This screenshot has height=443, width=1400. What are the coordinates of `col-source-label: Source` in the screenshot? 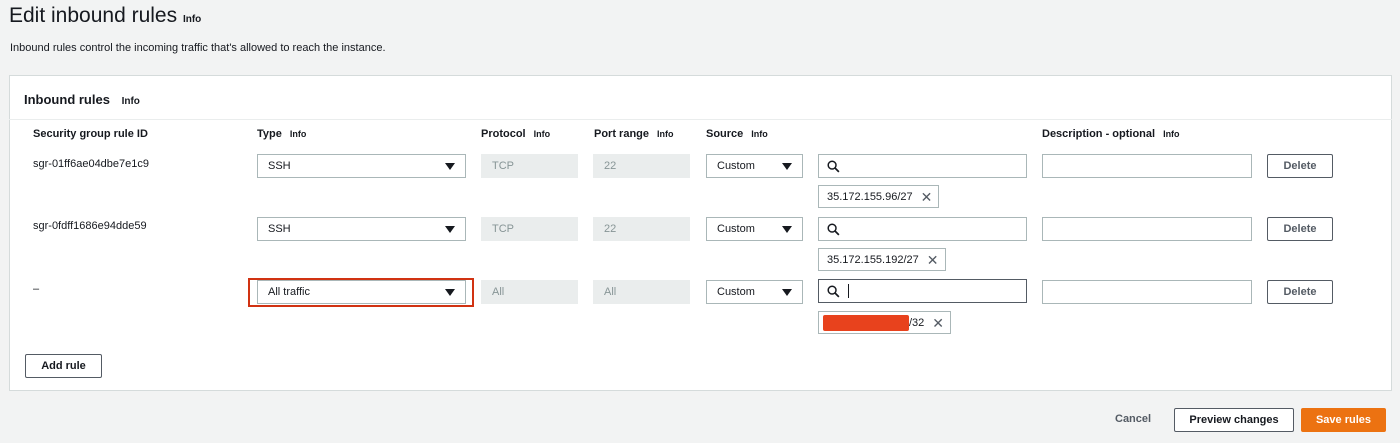 It's located at (725, 134).